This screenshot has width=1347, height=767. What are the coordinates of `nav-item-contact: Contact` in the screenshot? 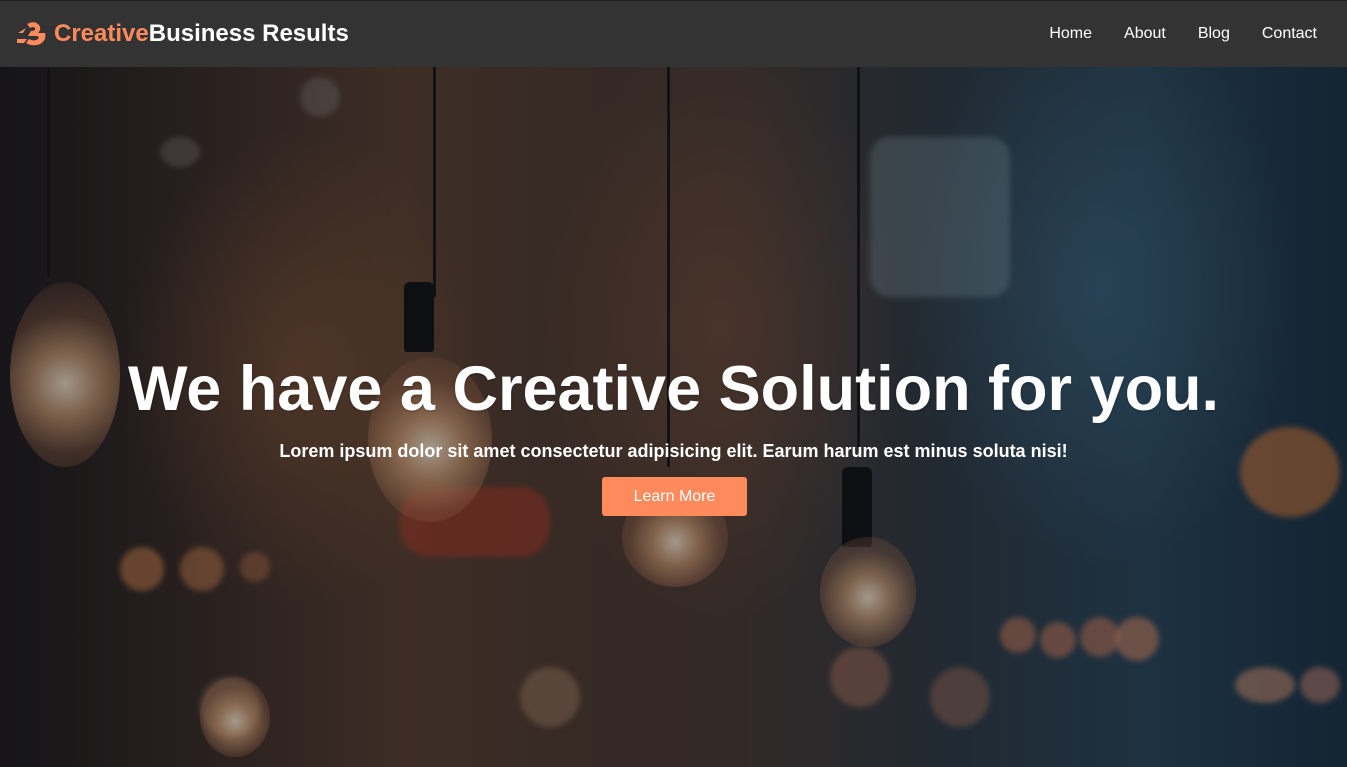 It's located at (1289, 34).